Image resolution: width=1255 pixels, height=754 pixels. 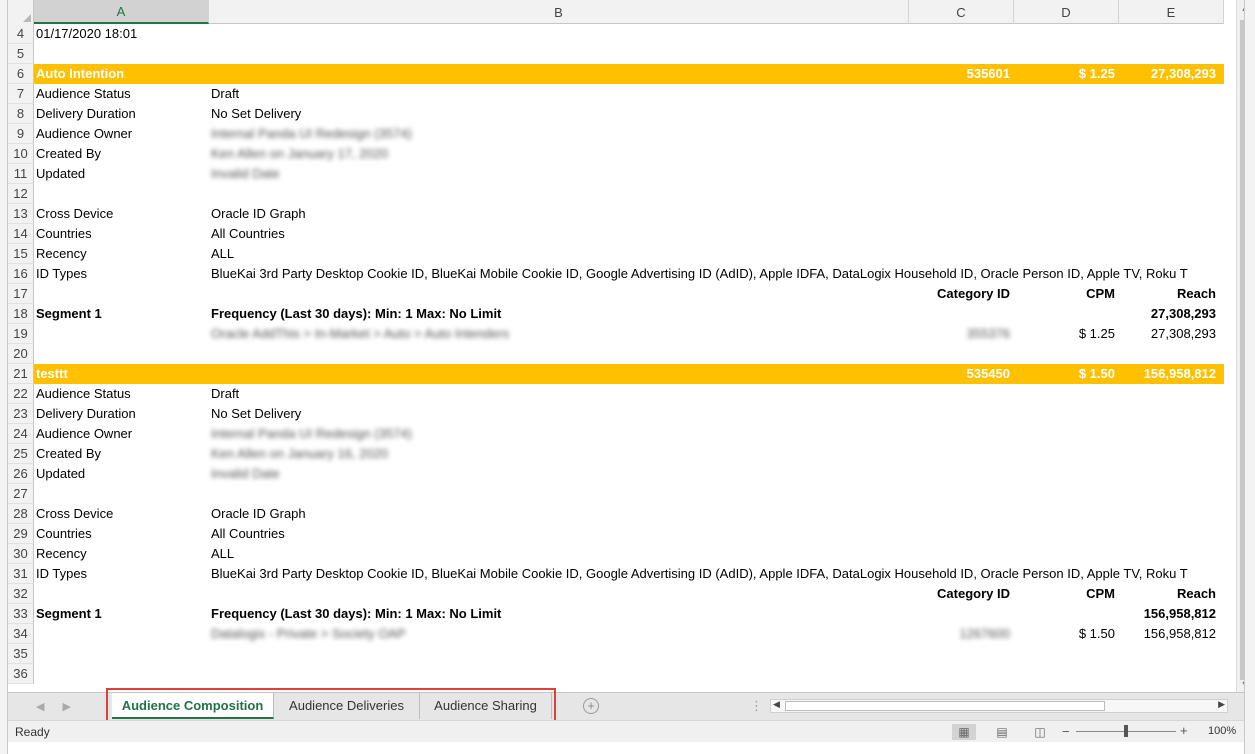 I want to click on row-number: 4, so click(x=21, y=34).